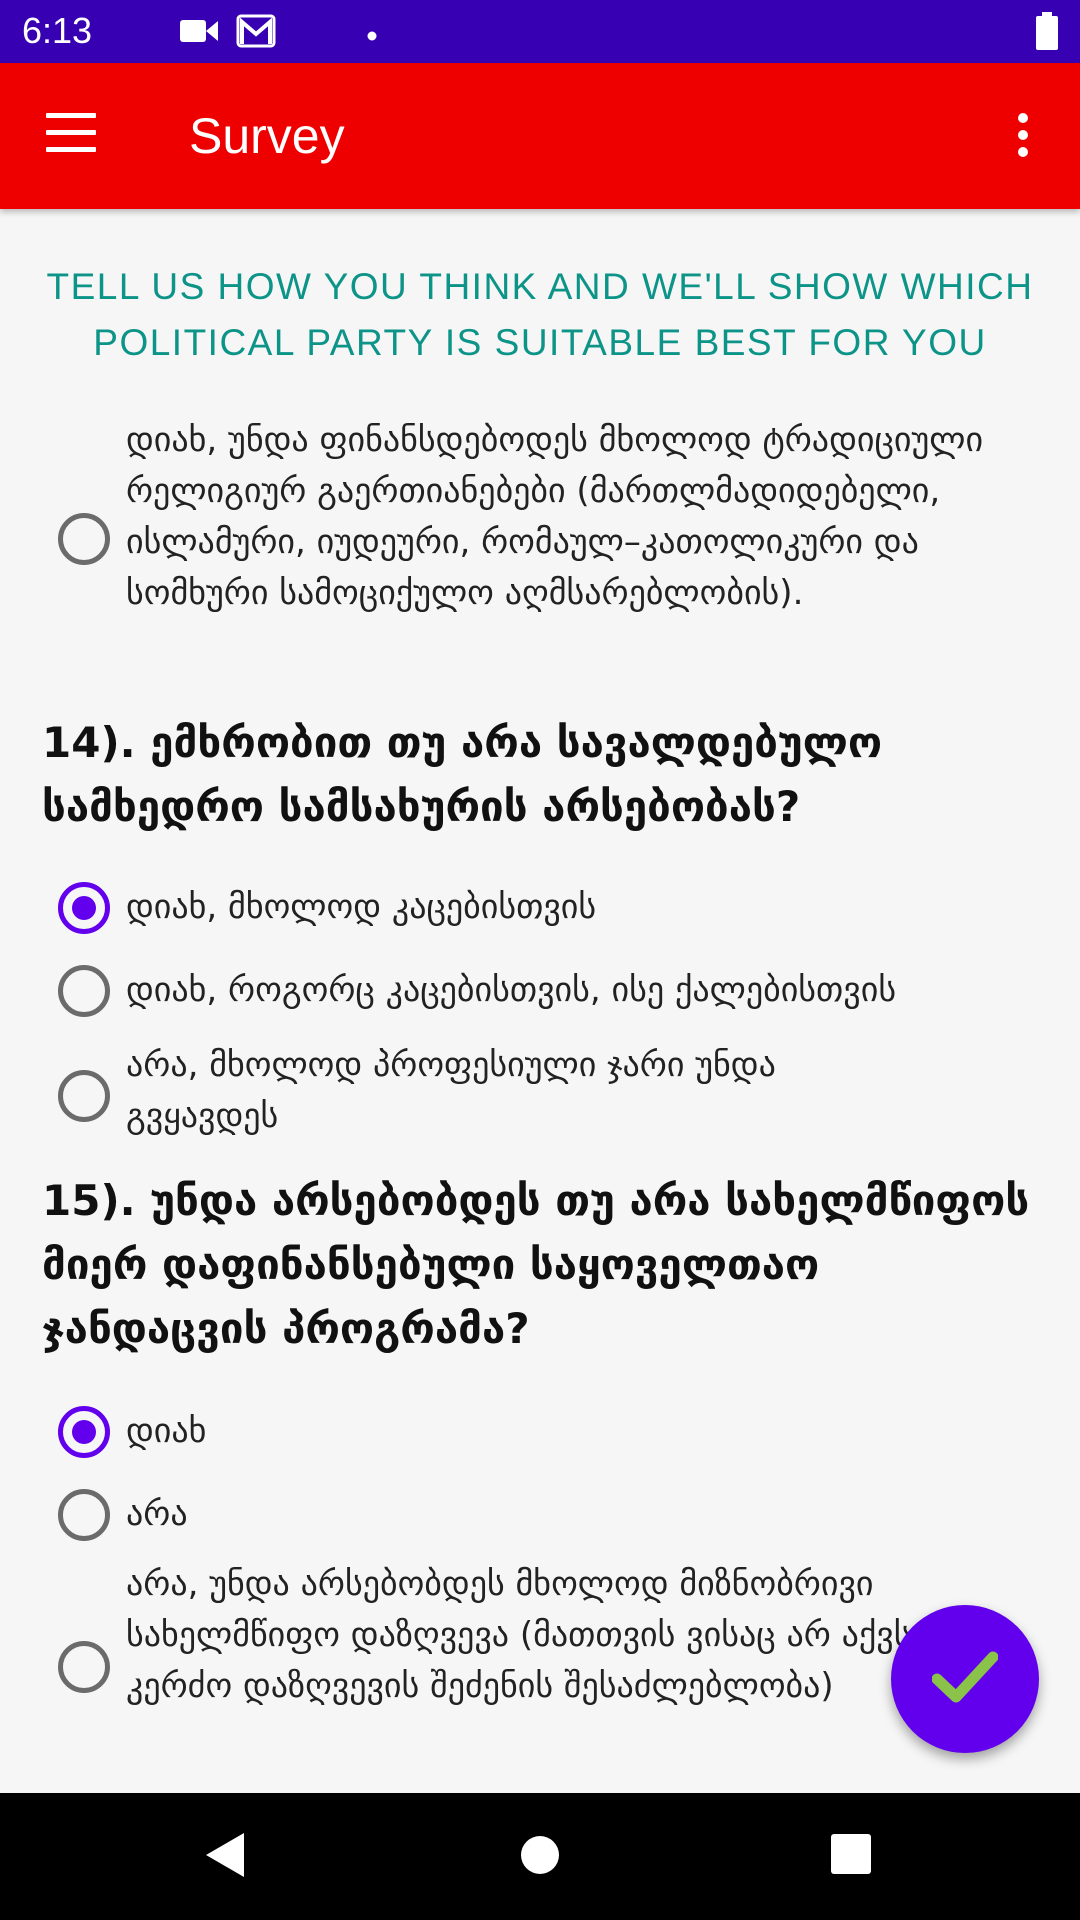  What do you see at coordinates (540, 1432) in the screenshot?
I see `option-q15-1: დიახ` at bounding box center [540, 1432].